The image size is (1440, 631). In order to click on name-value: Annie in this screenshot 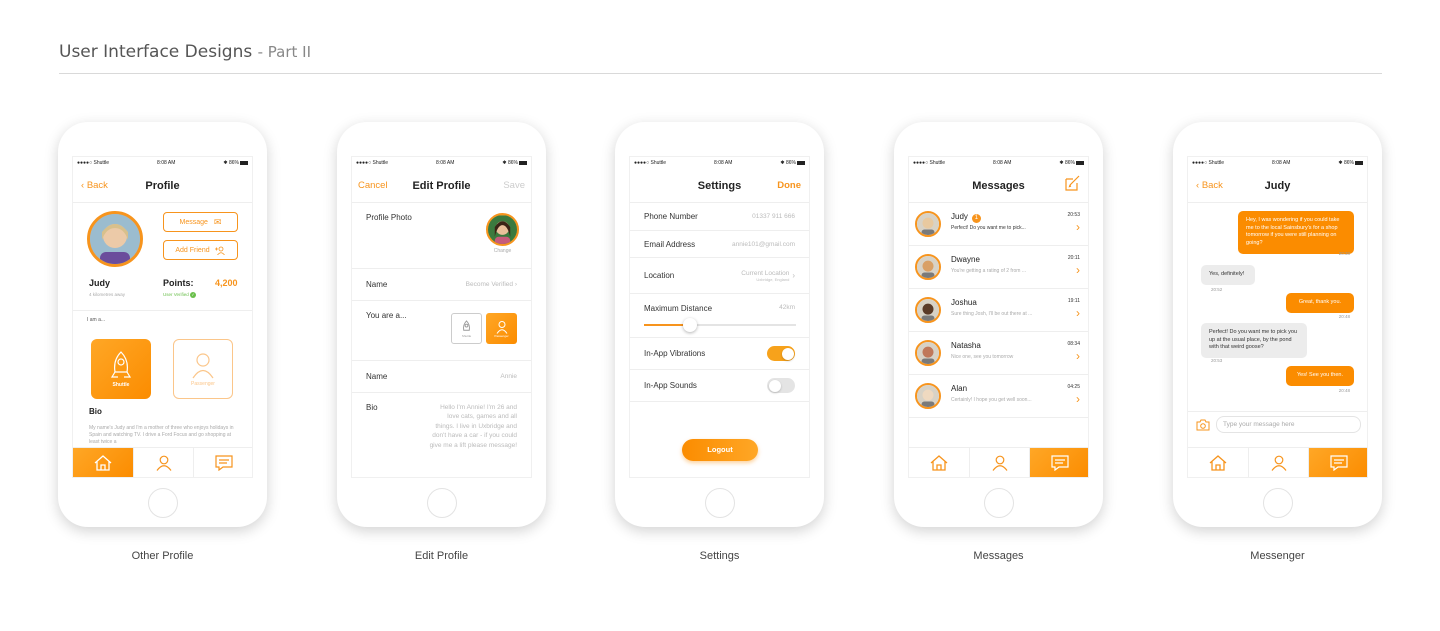, I will do `click(508, 376)`.